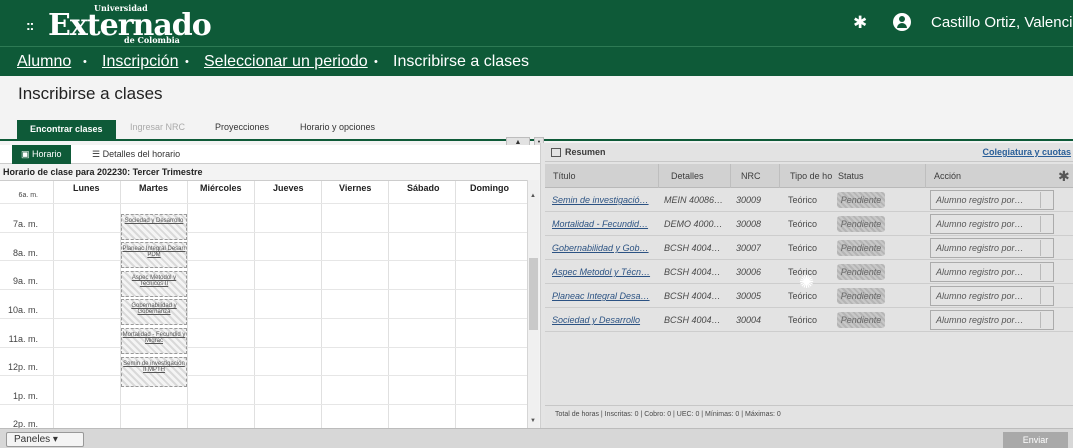 The width and height of the screenshot is (1073, 448). Describe the element at coordinates (1035, 440) in the screenshot. I see `submit-button: Enviar` at that location.